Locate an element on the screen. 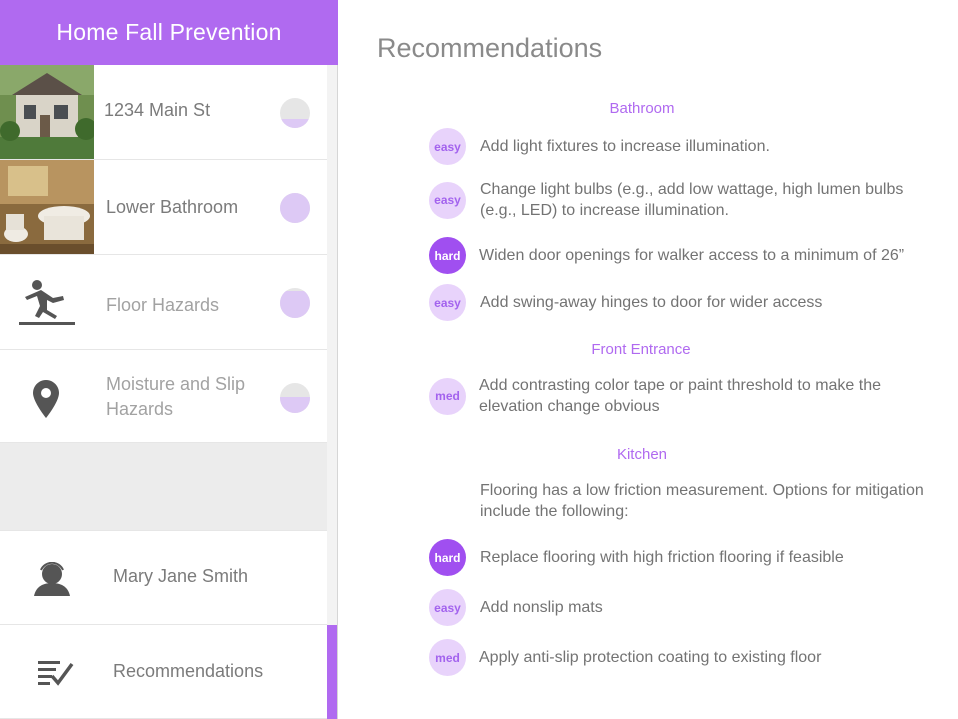 Image resolution: width=958 pixels, height=719 pixels. section-title-bathroom: Bathroom is located at coordinates (642, 108).